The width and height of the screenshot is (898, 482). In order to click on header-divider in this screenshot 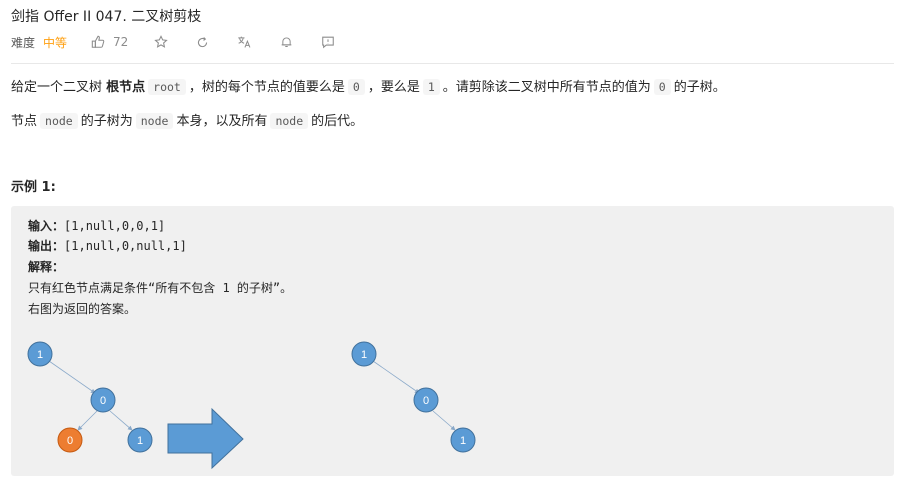, I will do `click(452, 63)`.